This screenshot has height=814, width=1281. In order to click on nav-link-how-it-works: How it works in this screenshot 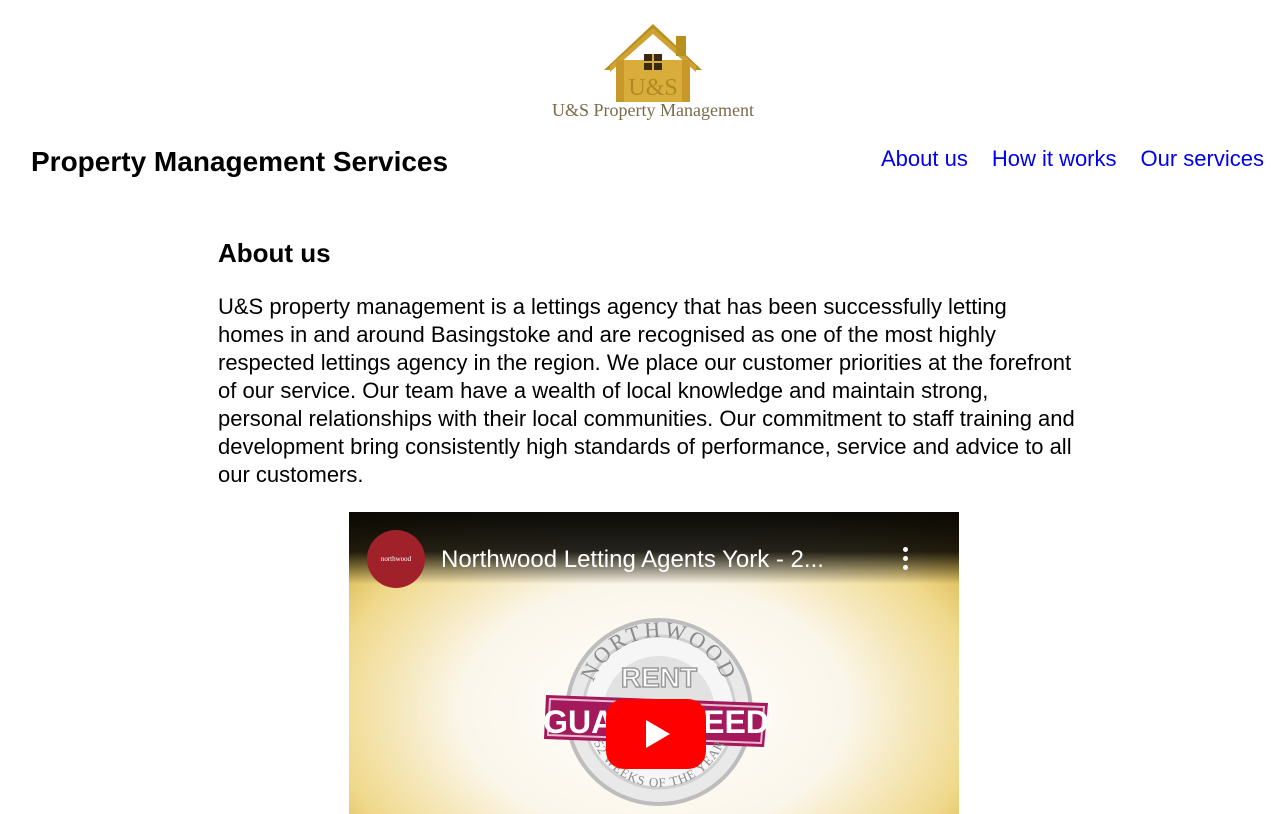, I will do `click(1054, 159)`.